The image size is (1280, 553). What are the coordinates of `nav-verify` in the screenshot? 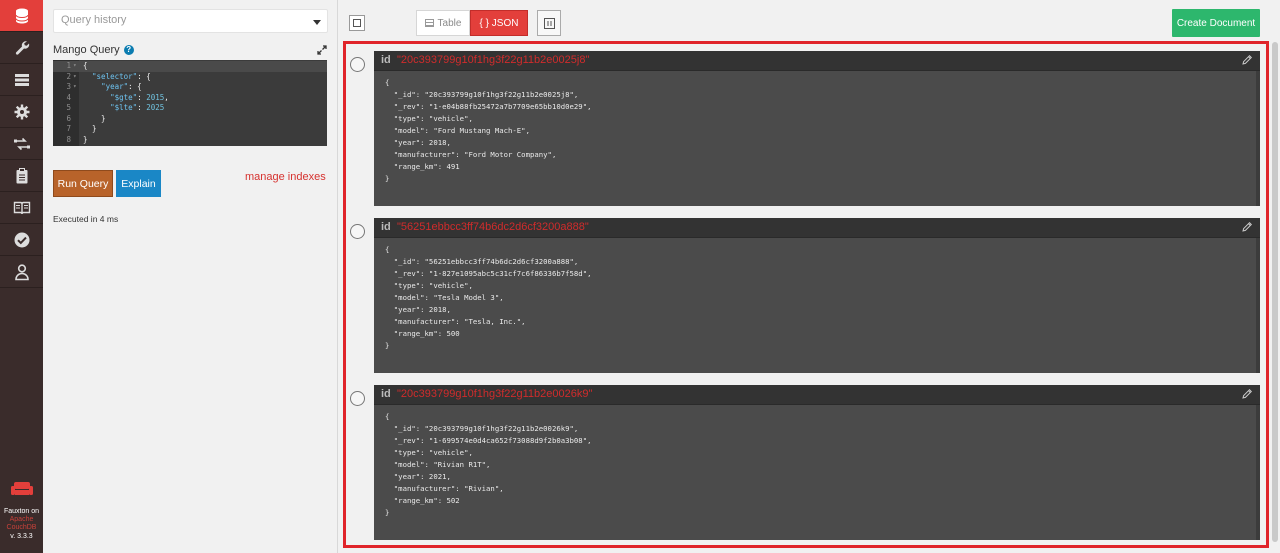 It's located at (21, 240).